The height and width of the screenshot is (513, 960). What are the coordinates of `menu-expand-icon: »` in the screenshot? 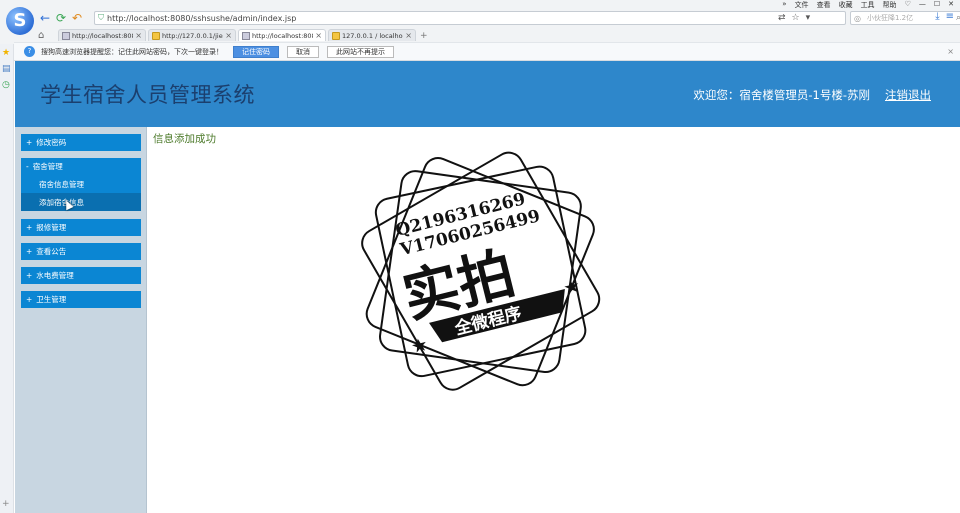 It's located at (784, 5).